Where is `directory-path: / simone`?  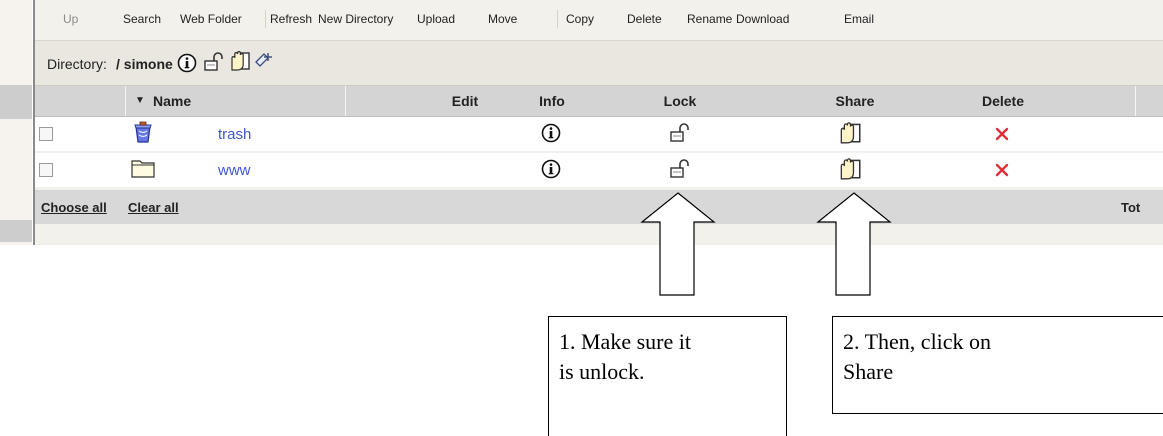 directory-path: / simone is located at coordinates (144, 64).